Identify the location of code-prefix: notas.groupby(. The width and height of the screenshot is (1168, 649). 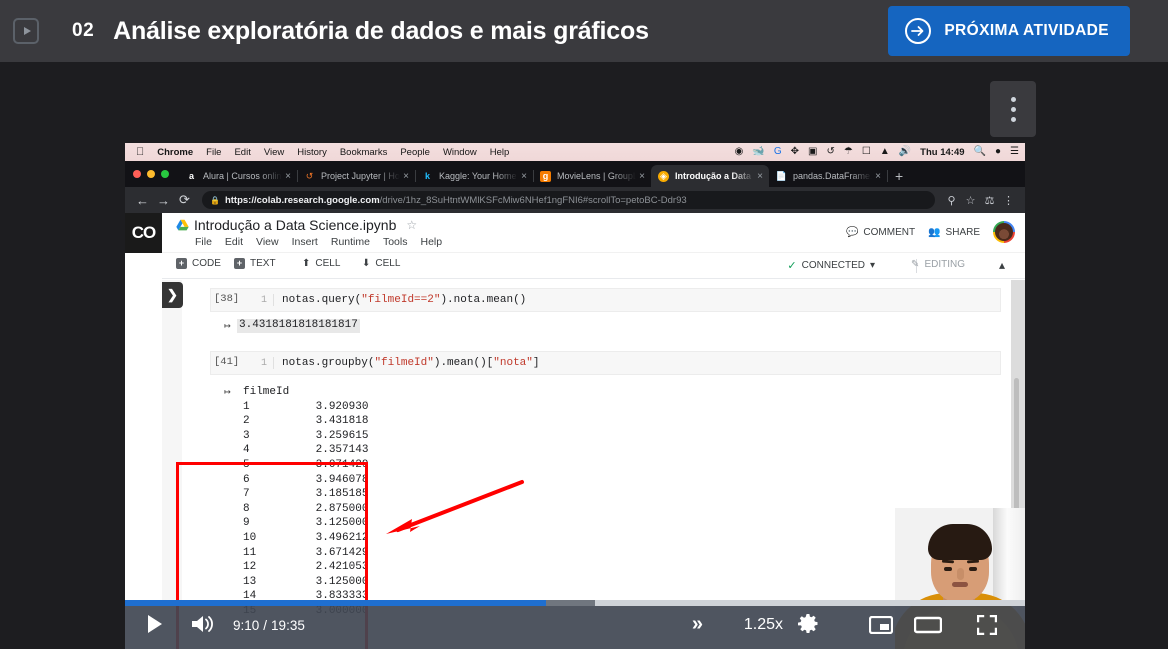
(328, 363).